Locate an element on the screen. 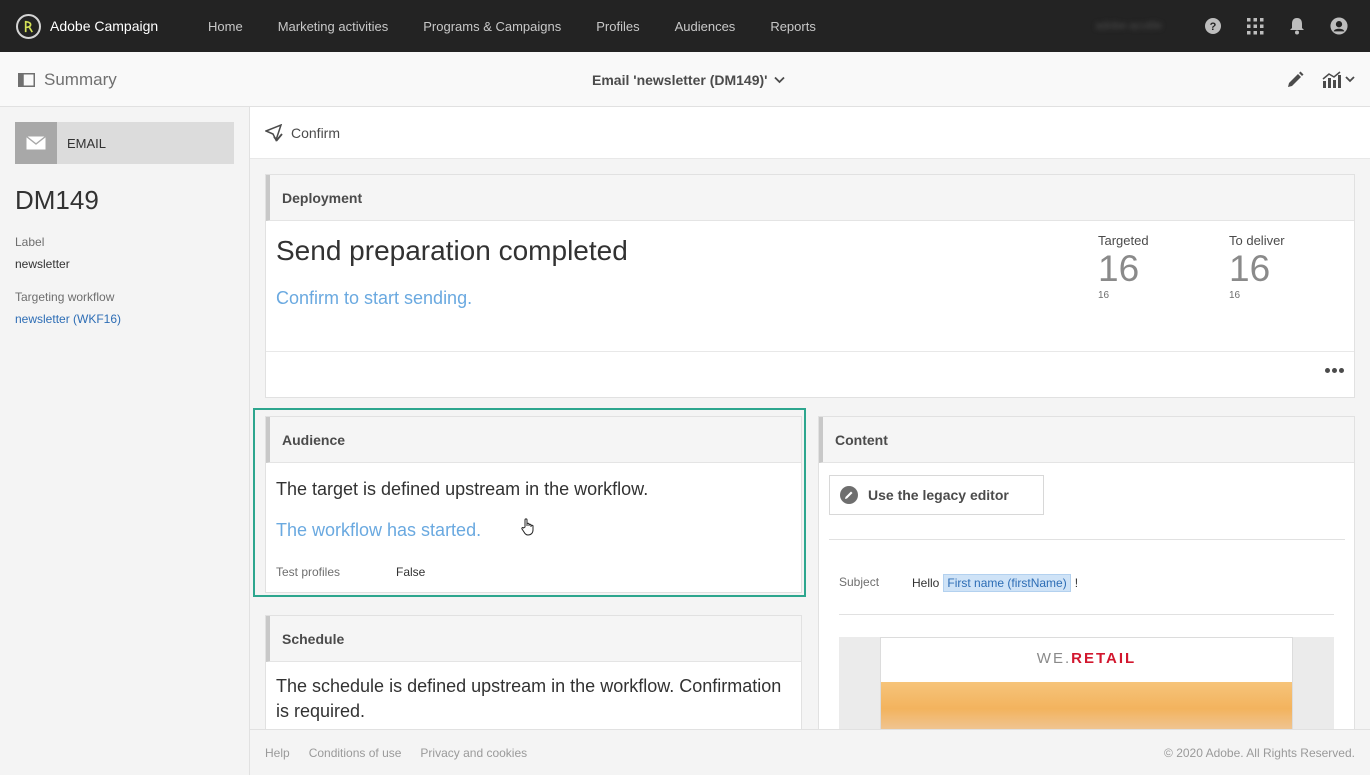  summary-toggle: Summary is located at coordinates (67, 79).